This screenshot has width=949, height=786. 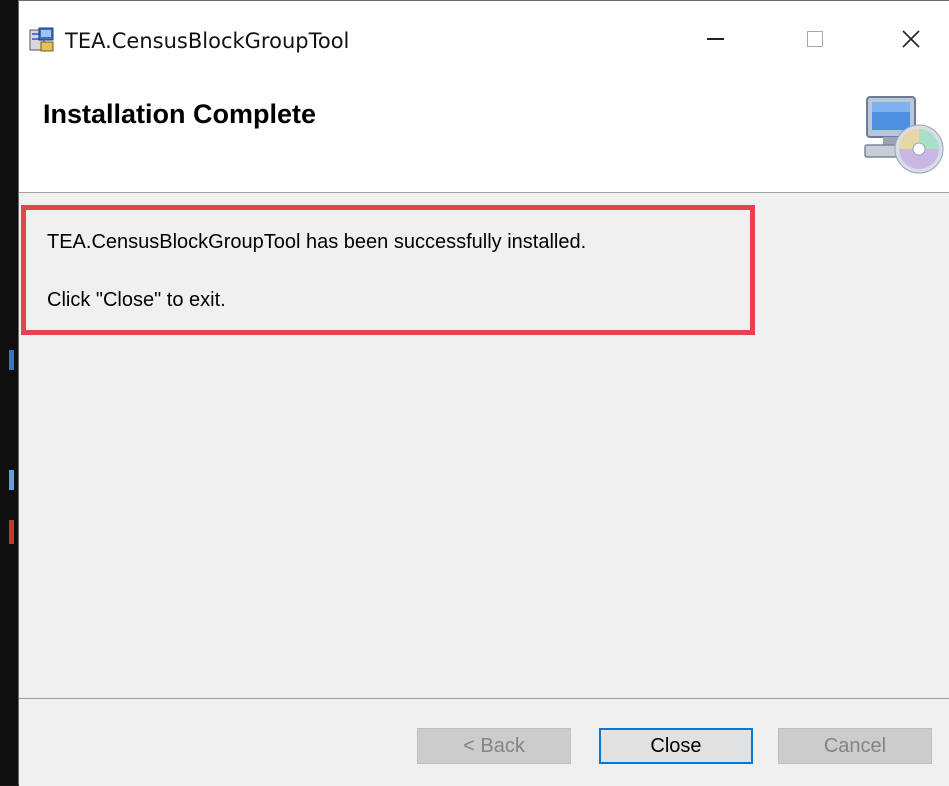 What do you see at coordinates (207, 41) in the screenshot?
I see `window-title: TEA.CensusBlockGroupTool` at bounding box center [207, 41].